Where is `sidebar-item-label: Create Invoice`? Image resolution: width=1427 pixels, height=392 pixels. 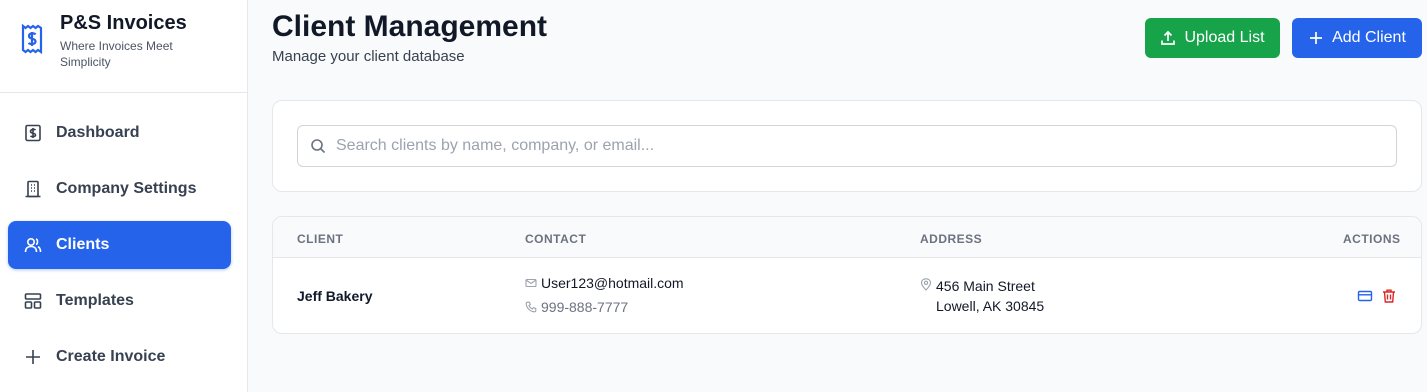 sidebar-item-label: Create Invoice is located at coordinates (111, 356).